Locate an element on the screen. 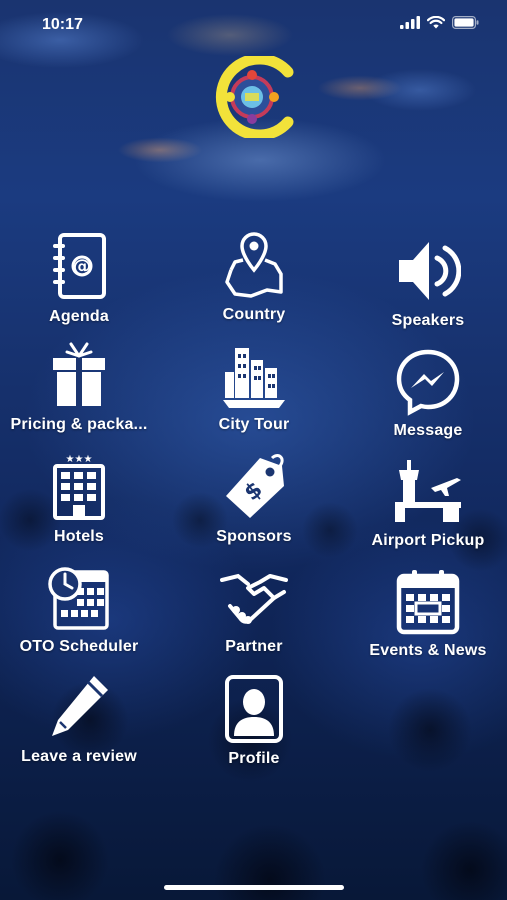  menu-item-hotels: ★★★ Hotels is located at coordinates (81, 507).